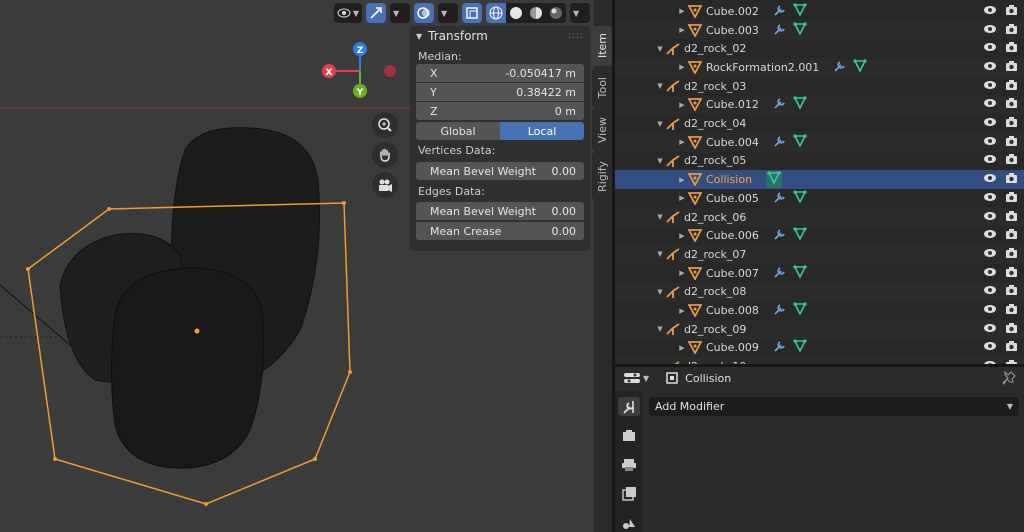 The image size is (1024, 532). Describe the element at coordinates (819, 329) in the screenshot. I see `outliner-row: ▼ d2_rock_09` at that location.